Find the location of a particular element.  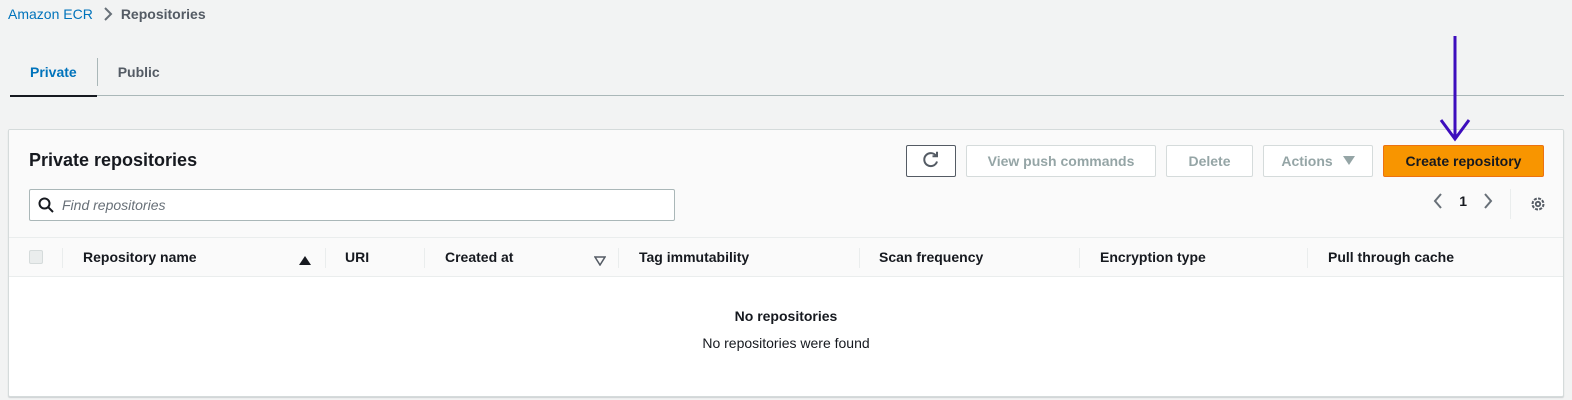

pagination: 1 is located at coordinates (1463, 201).